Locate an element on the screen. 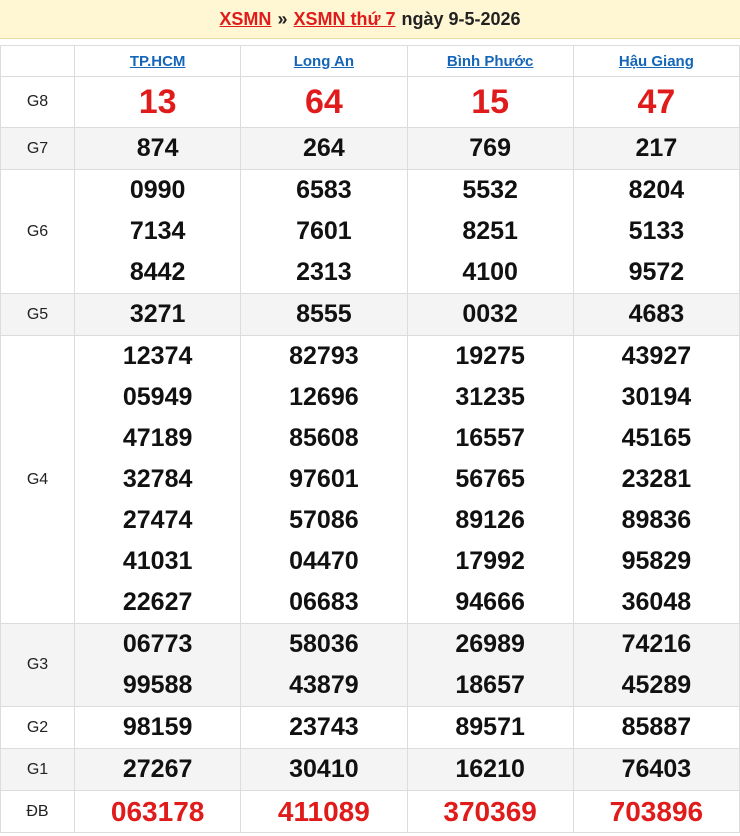  prize-number: 97601 is located at coordinates (324, 479).